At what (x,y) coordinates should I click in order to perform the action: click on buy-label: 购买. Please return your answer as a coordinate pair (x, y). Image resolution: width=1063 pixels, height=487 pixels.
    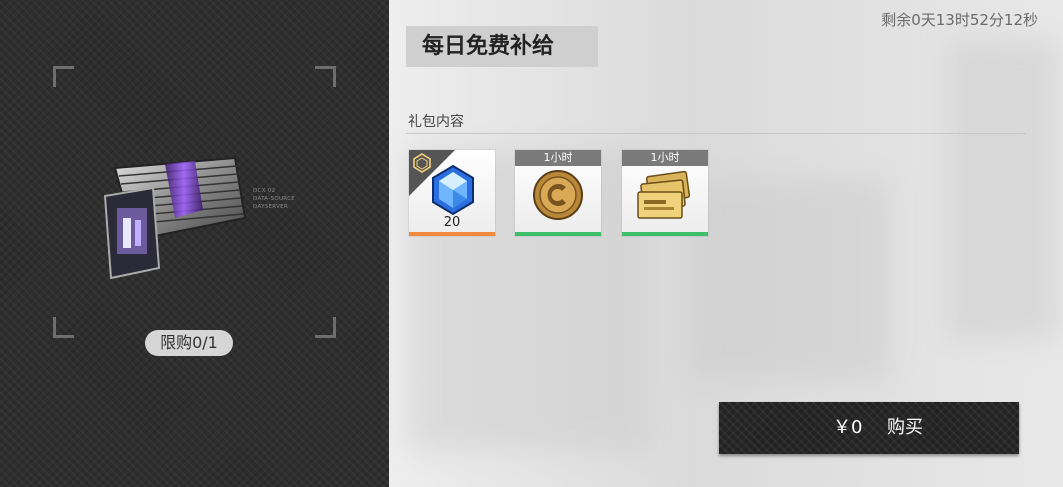
    Looking at the image, I should click on (905, 427).